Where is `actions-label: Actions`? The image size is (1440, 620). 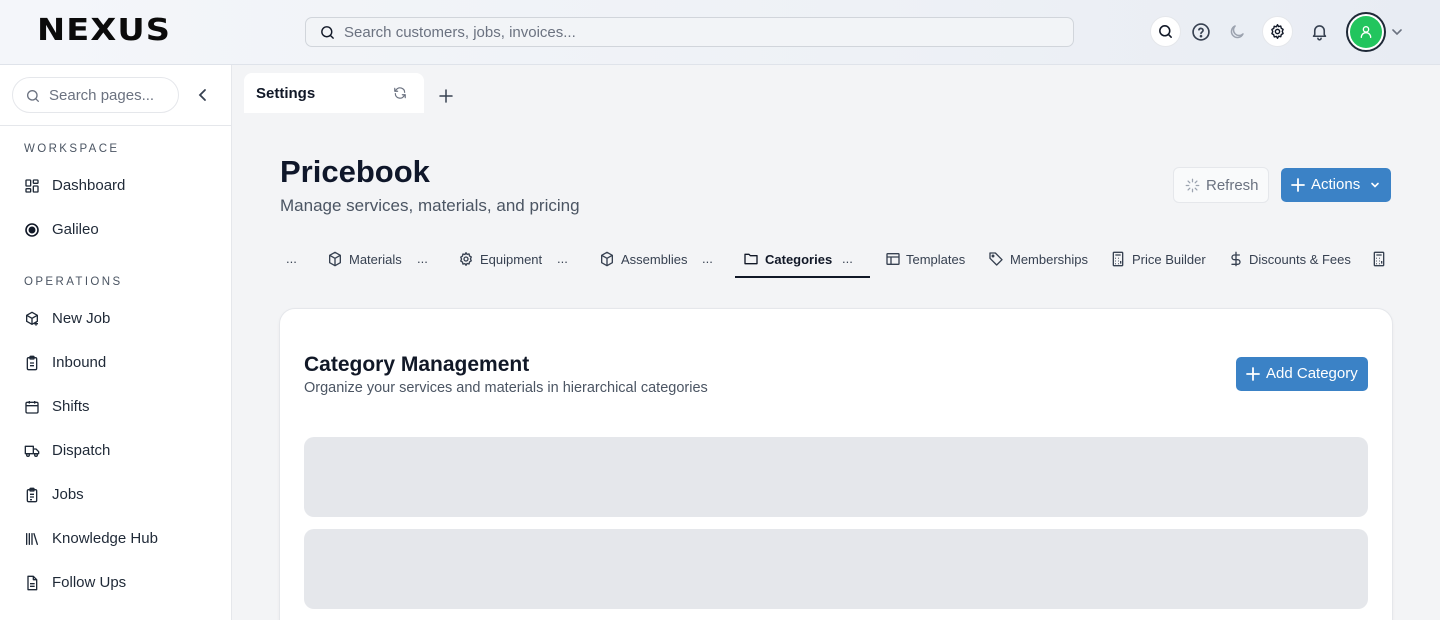 actions-label: Actions is located at coordinates (1336, 184).